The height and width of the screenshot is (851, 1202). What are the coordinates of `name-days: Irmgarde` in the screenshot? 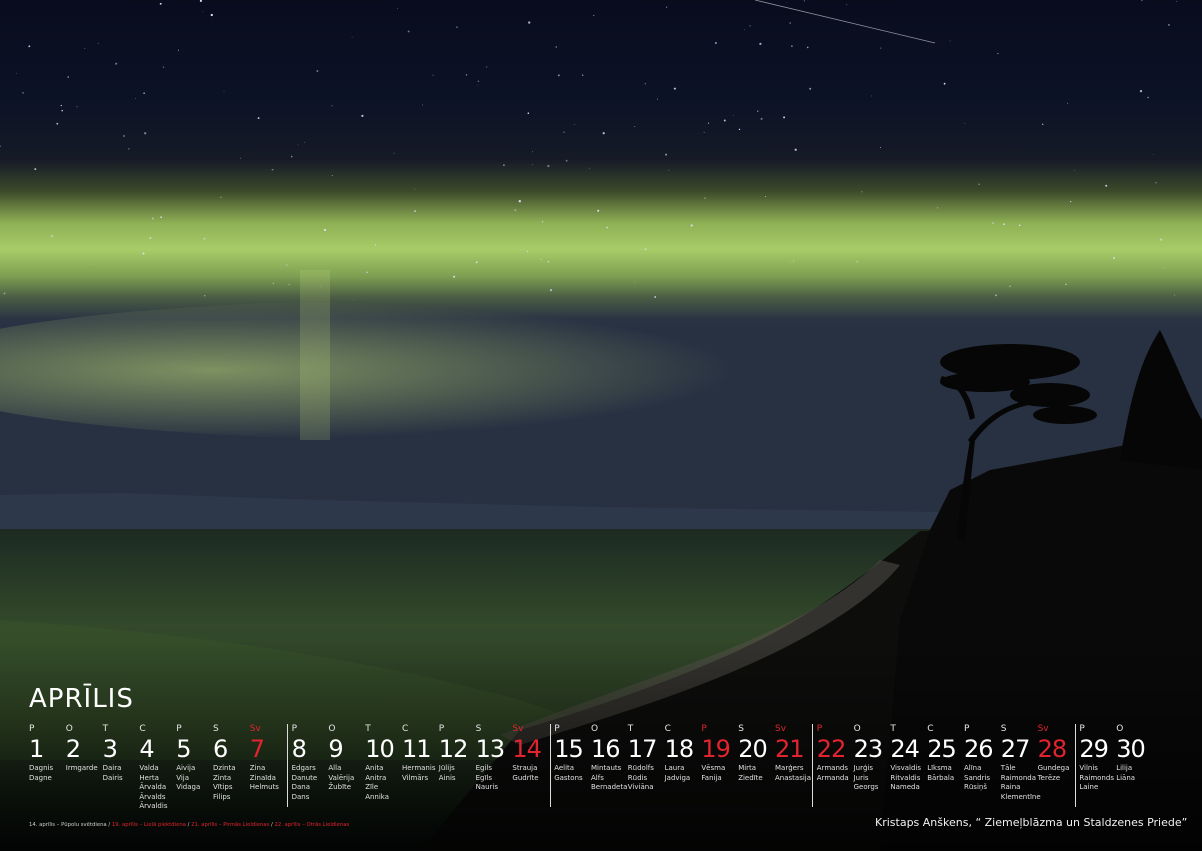 It's located at (84, 769).